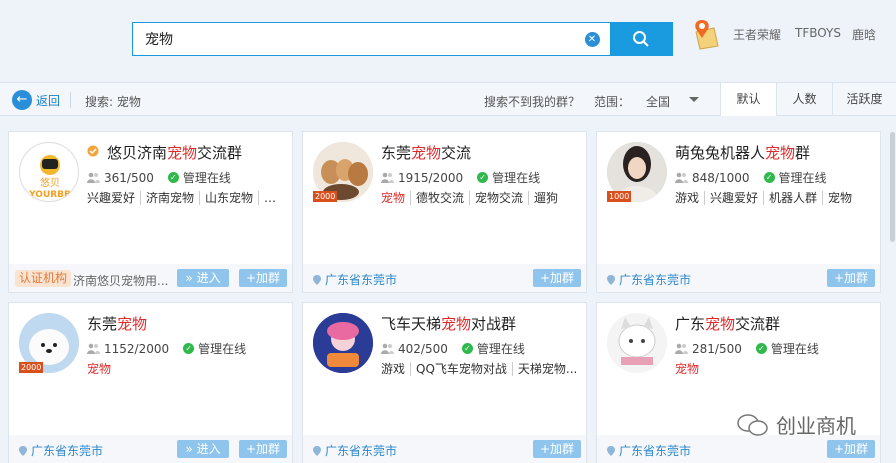 The height and width of the screenshot is (463, 896). I want to click on group-title: 东莞宠物, so click(117, 323).